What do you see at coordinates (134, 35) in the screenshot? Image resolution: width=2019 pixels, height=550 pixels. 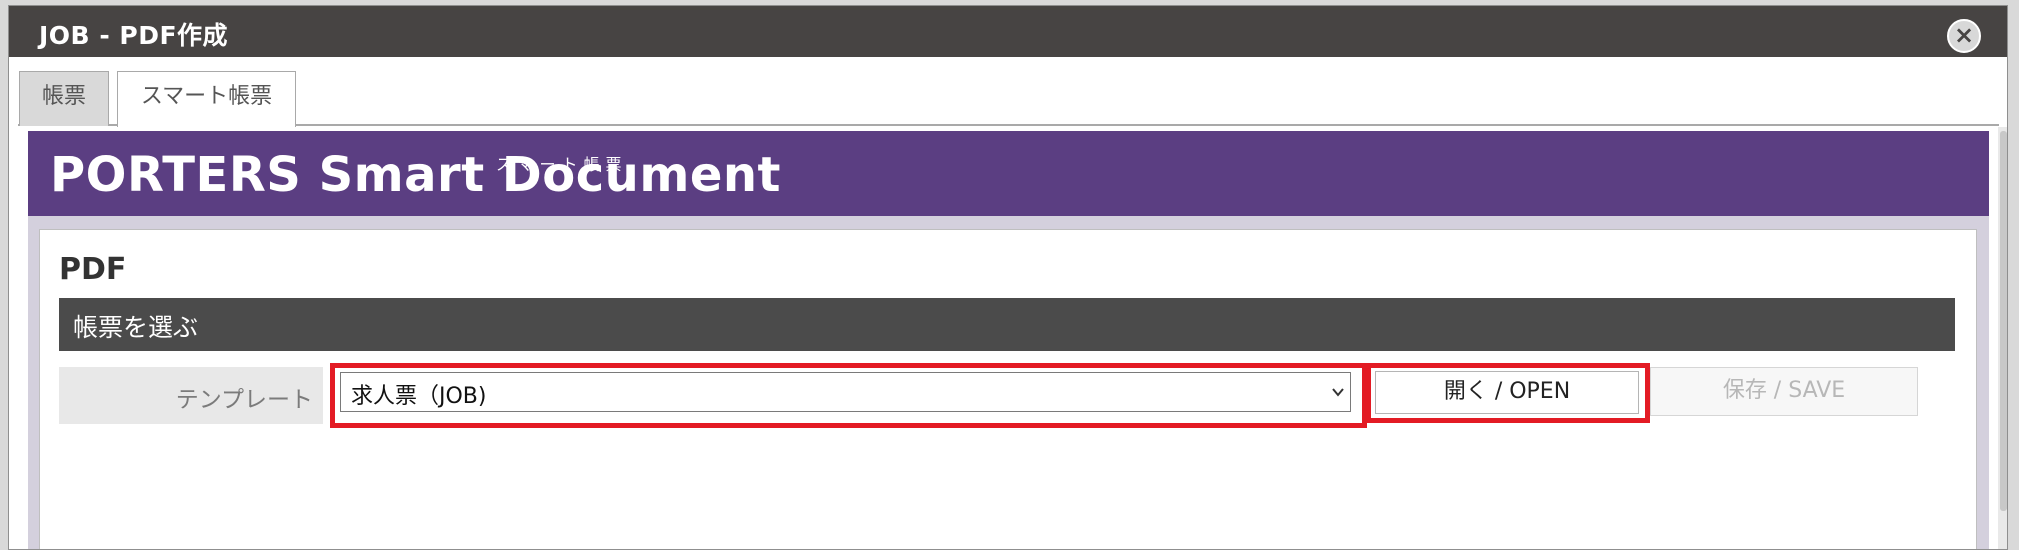 I see `dialog-title: JOB - PDF作成` at bounding box center [134, 35].